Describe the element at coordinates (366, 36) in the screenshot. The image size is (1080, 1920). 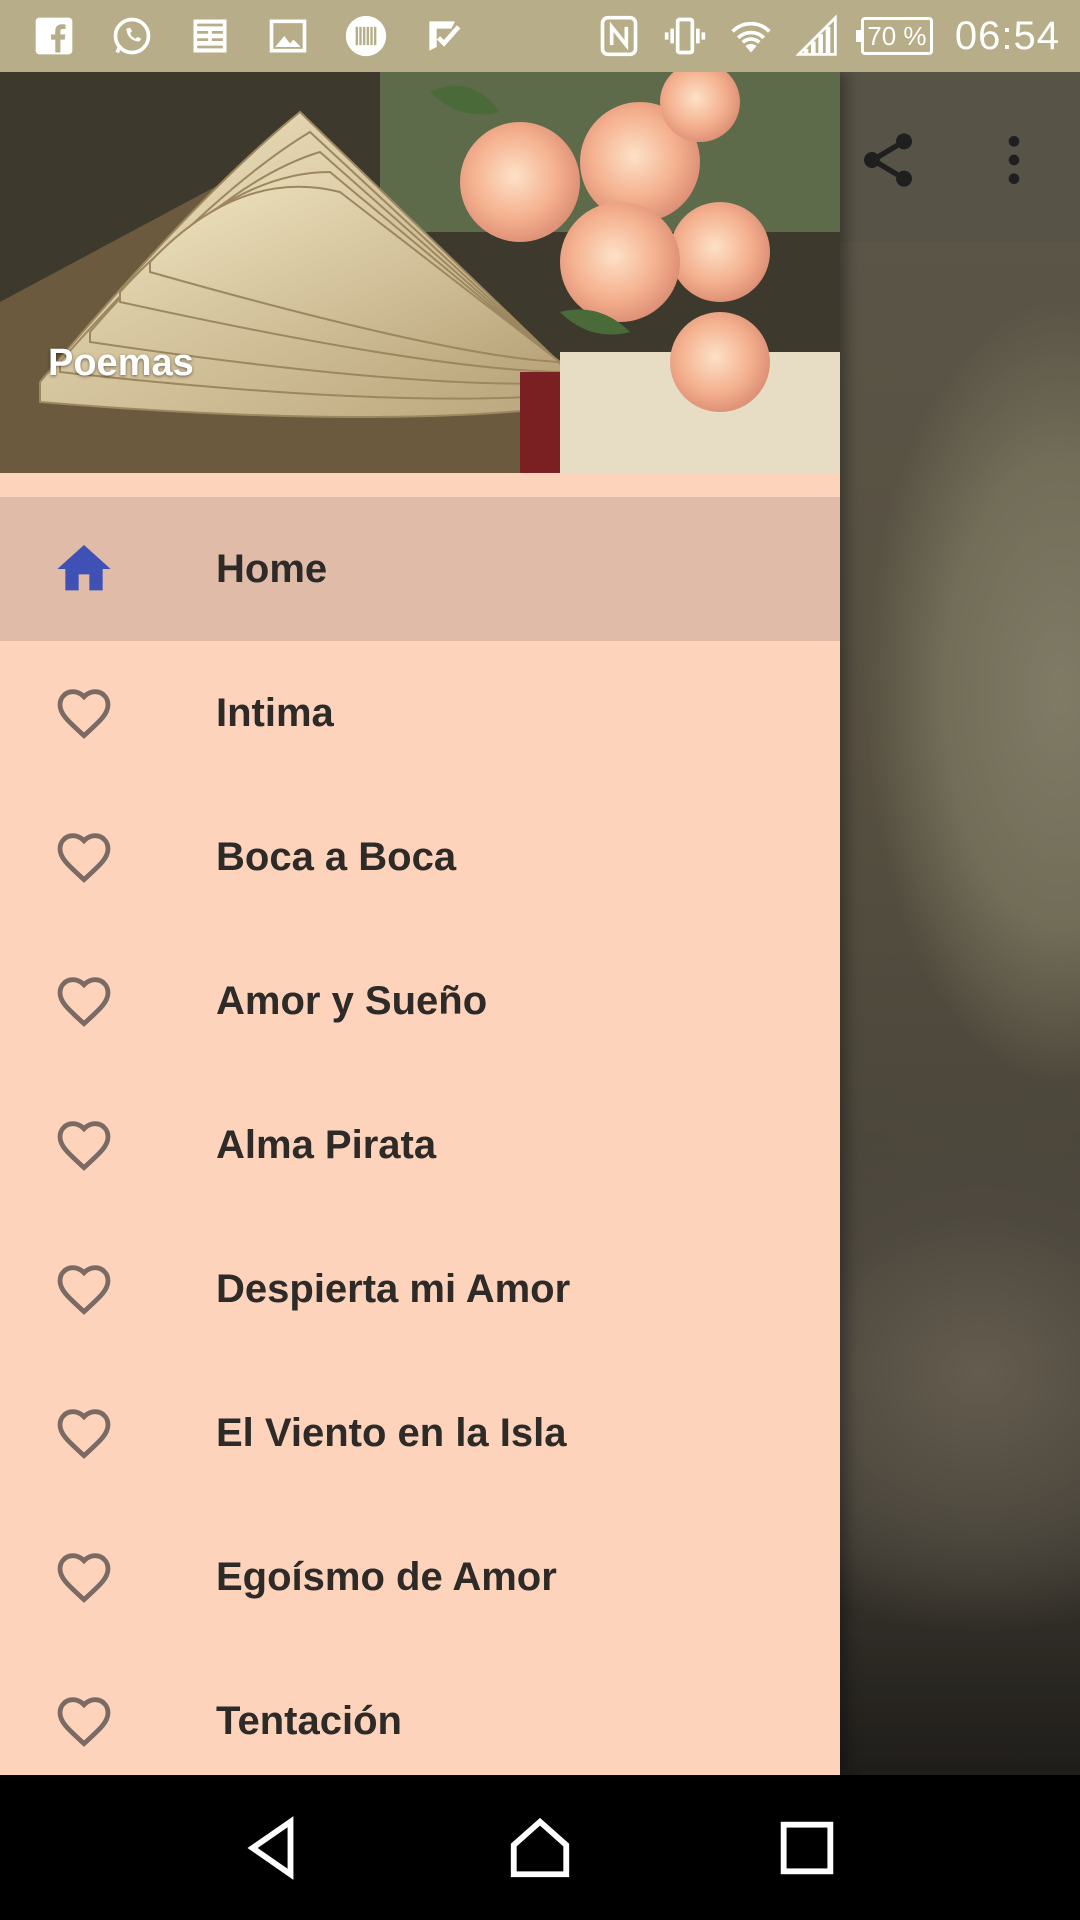
I see `barcode-icon` at that location.